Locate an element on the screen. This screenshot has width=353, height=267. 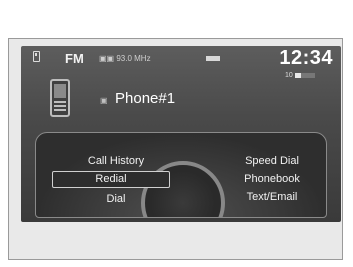
station-readout: ▣▣ 93.0 MHz is located at coordinates (125, 58).